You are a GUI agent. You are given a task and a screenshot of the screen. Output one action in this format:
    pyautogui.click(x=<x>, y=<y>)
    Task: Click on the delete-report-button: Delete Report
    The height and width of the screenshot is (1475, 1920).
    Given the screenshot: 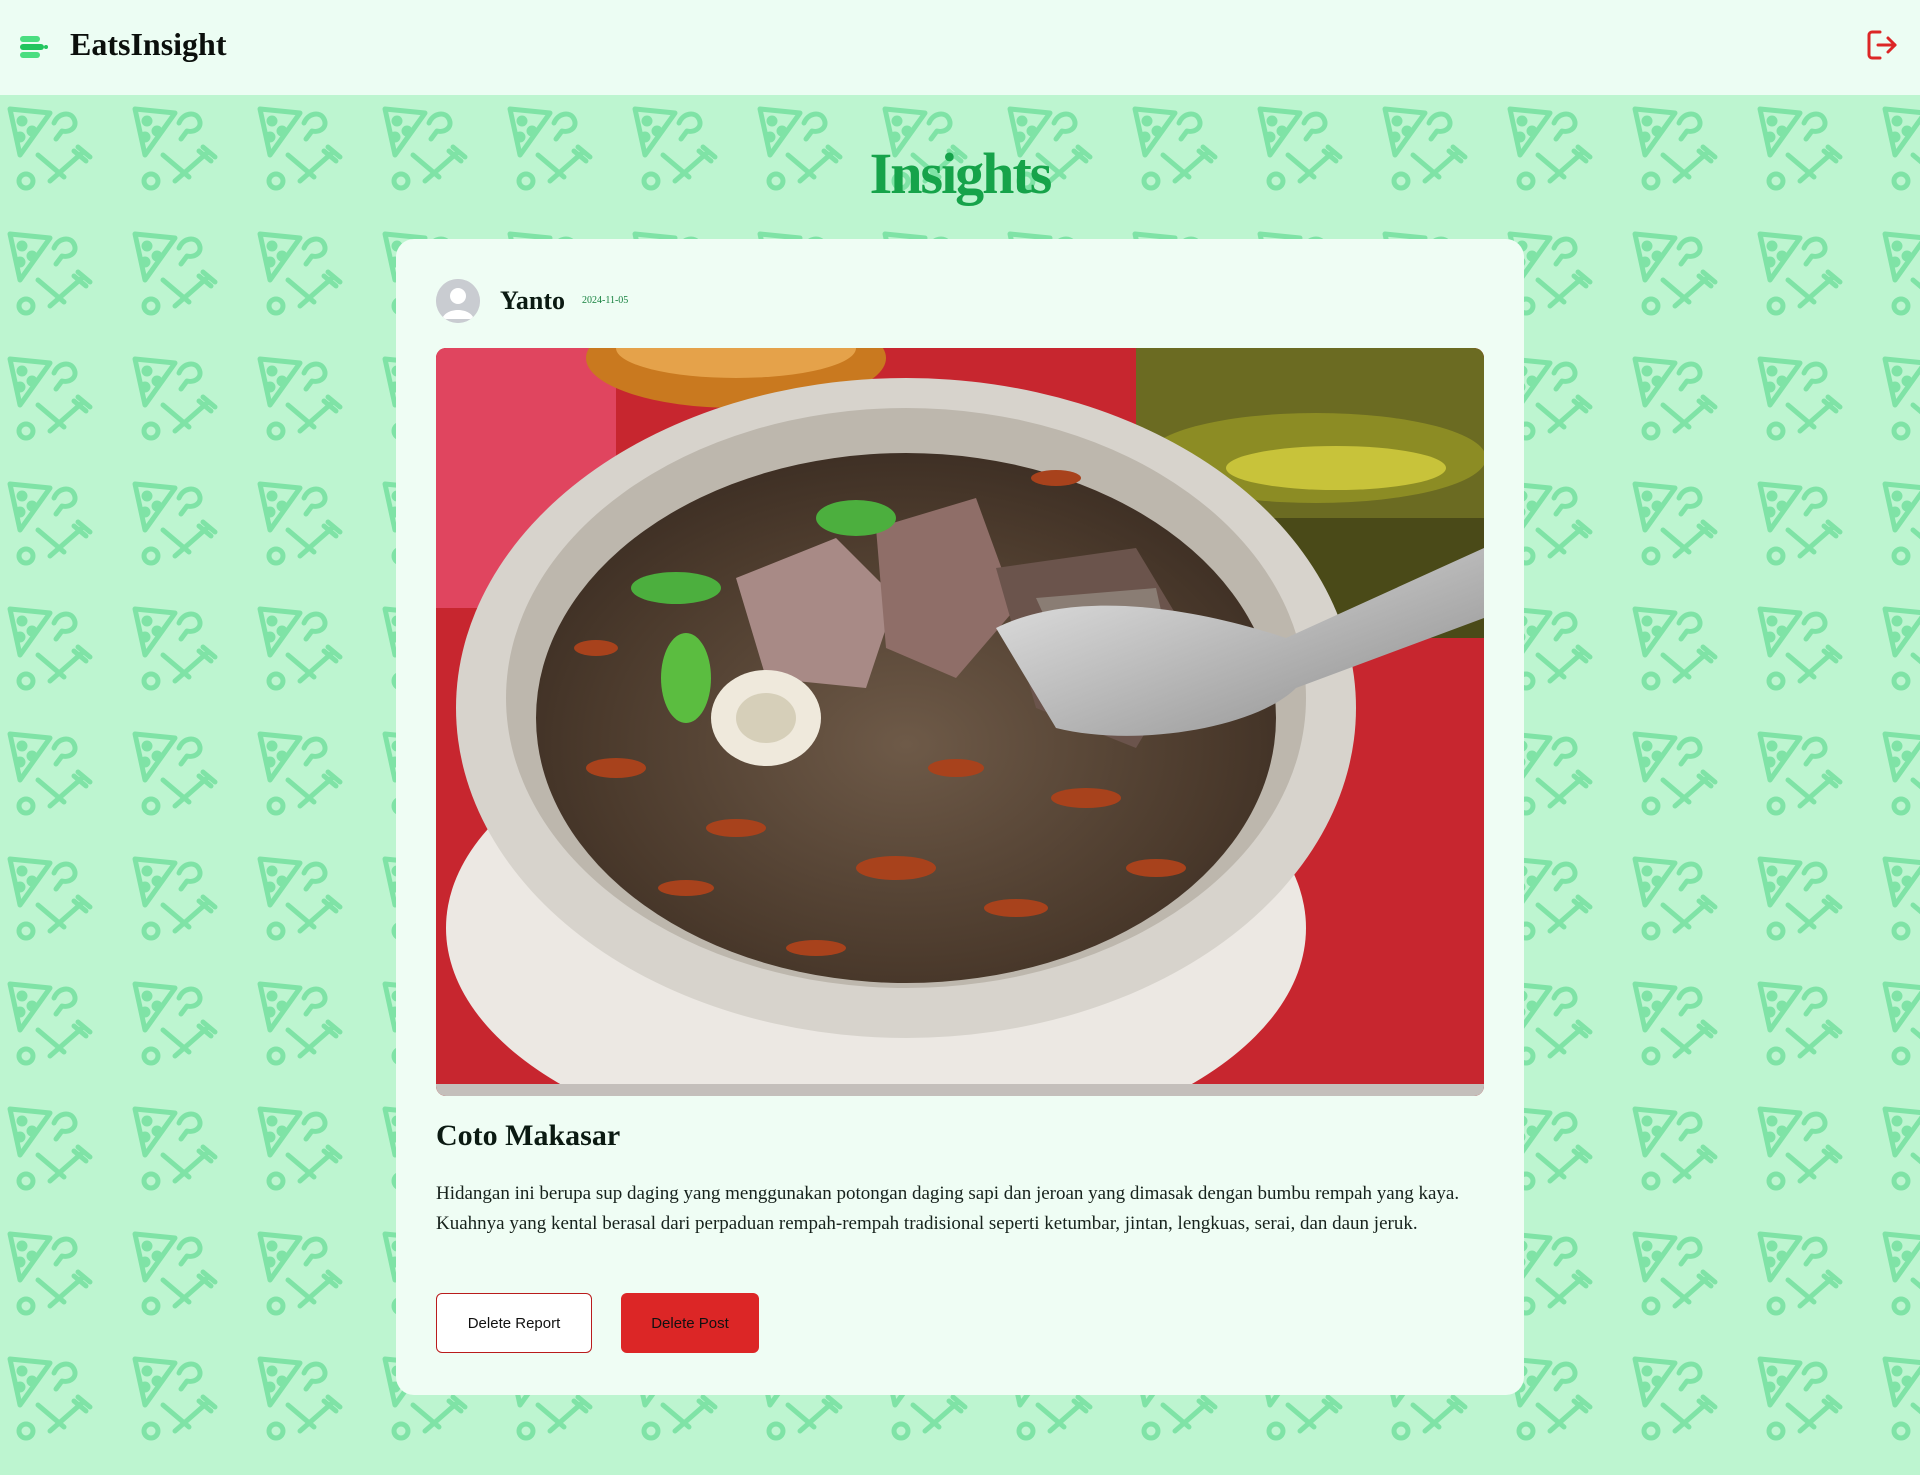 What is the action you would take?
    pyautogui.click(x=514, y=1323)
    